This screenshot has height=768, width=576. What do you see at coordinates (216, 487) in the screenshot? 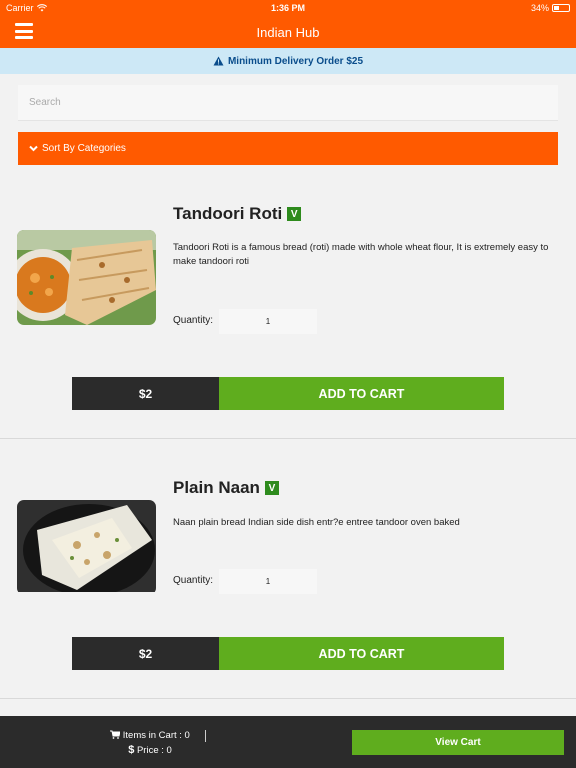
I see `item-title: Plain Naan` at bounding box center [216, 487].